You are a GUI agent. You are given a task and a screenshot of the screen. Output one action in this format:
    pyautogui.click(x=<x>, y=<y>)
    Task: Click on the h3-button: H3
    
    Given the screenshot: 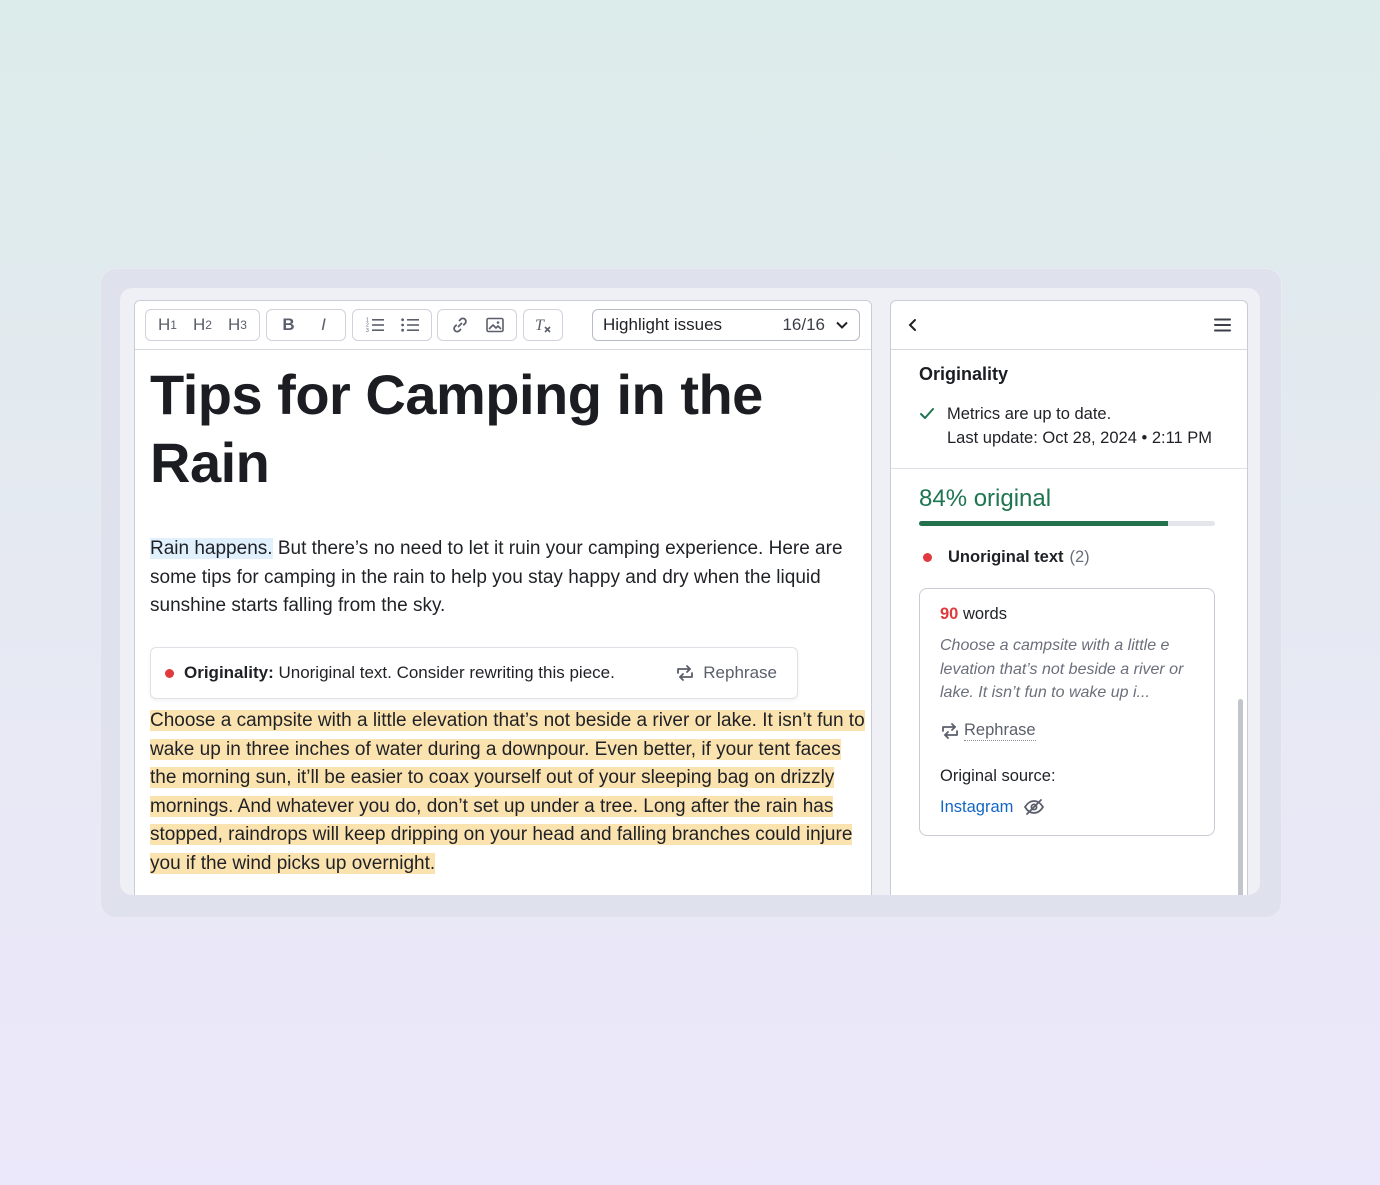 What is the action you would take?
    pyautogui.click(x=237, y=325)
    